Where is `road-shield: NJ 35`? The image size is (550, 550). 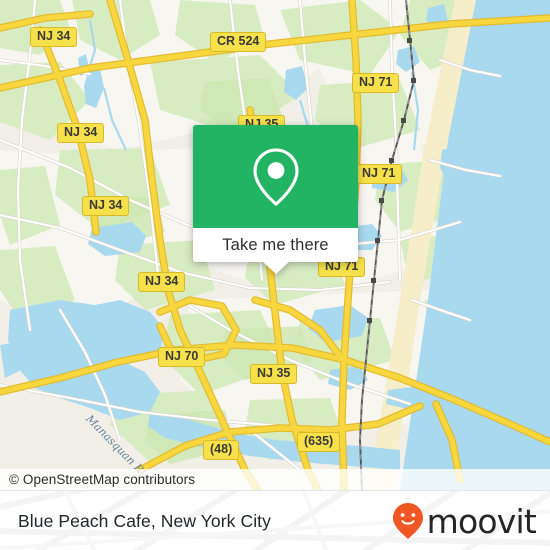 road-shield: NJ 35 is located at coordinates (274, 374).